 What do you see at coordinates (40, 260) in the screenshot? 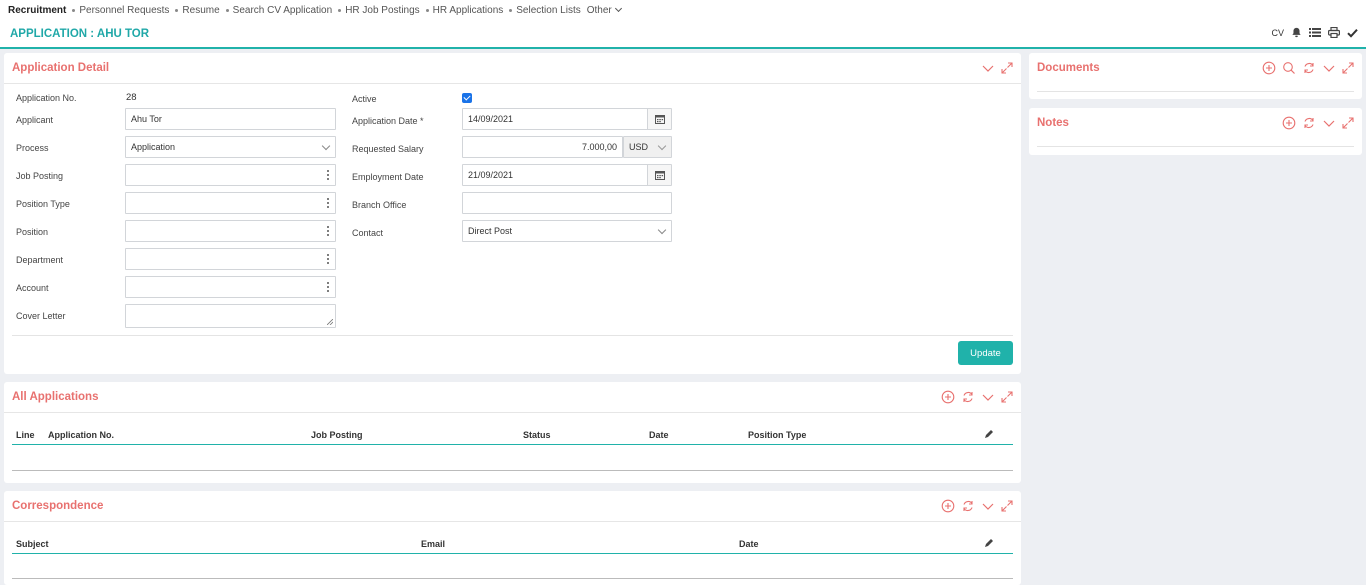
I see `department-label: Department` at bounding box center [40, 260].